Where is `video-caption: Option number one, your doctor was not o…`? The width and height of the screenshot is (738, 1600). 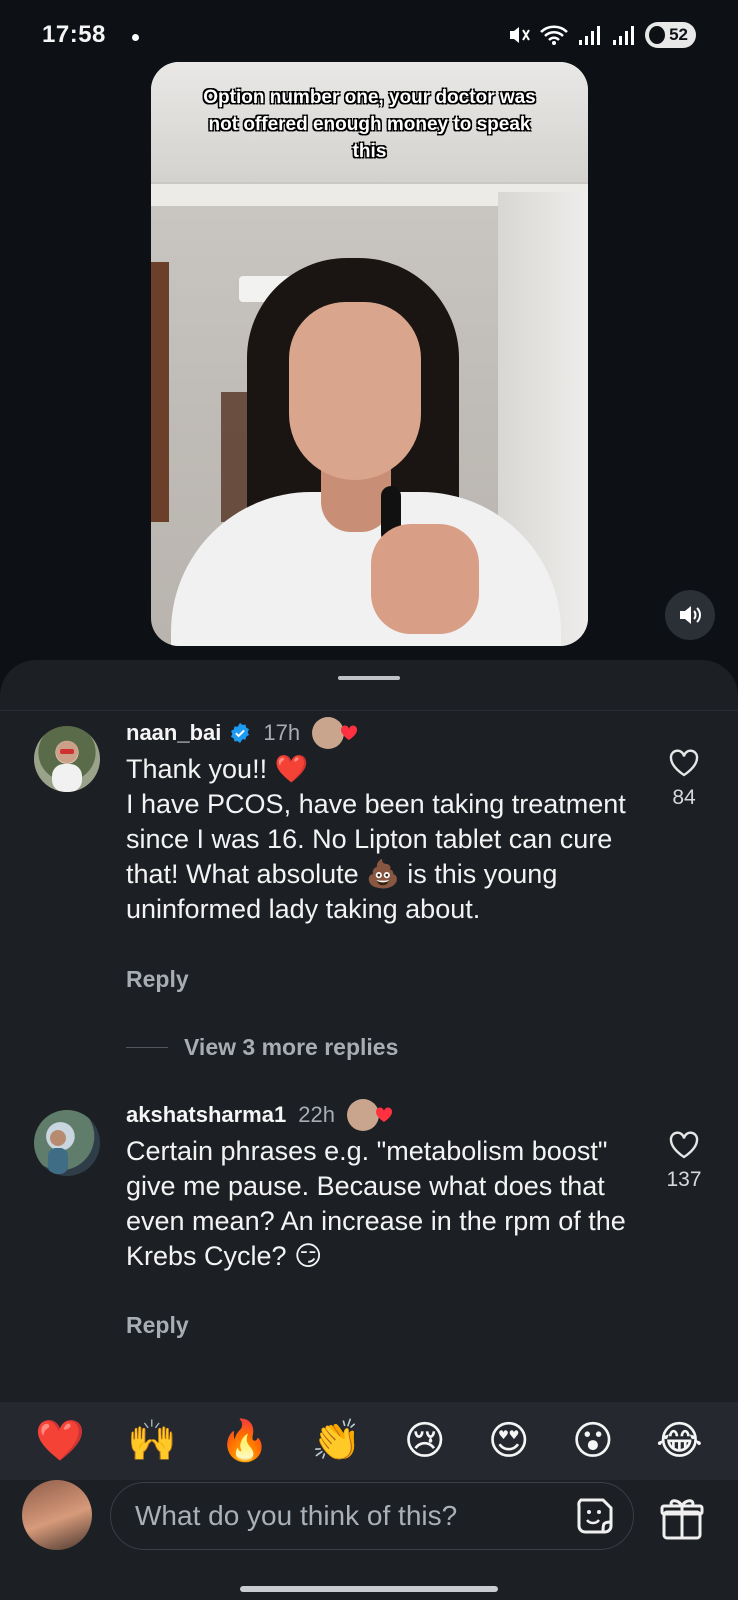
video-caption: Option number one, your doctor was not o… is located at coordinates (369, 124).